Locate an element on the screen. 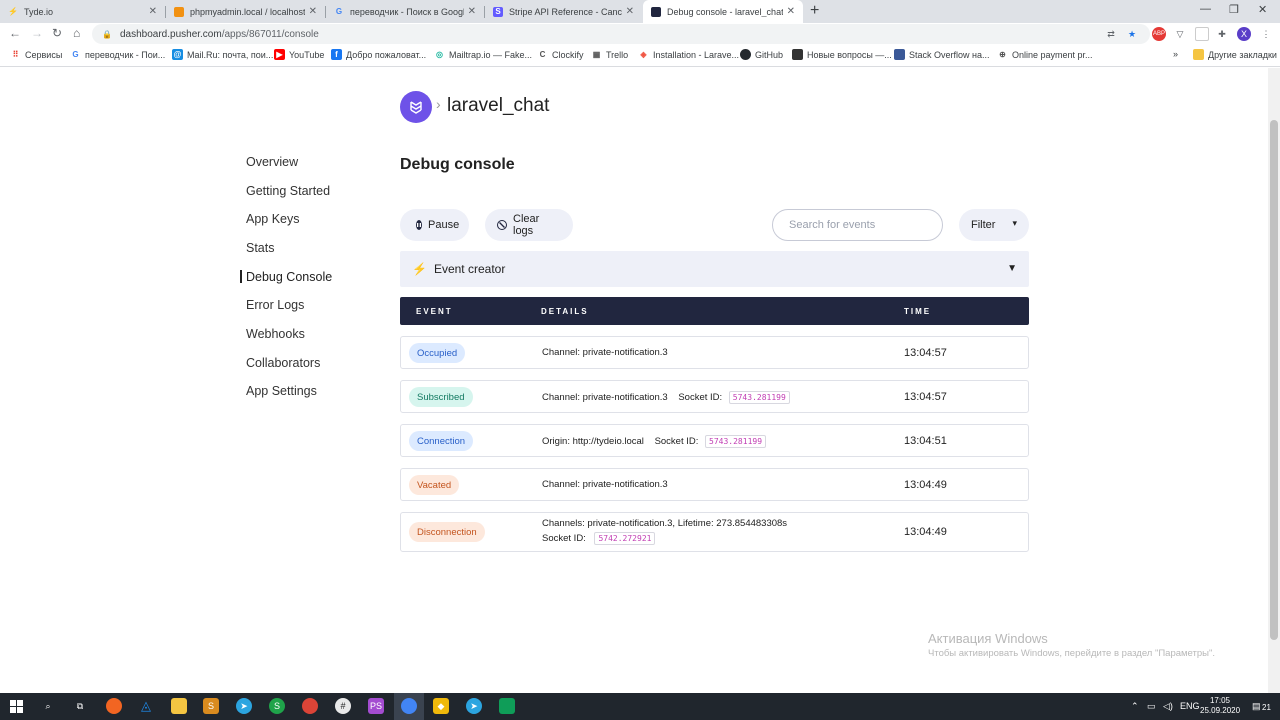  bookmark-item: ▶ YouTube is located at coordinates (299, 54).